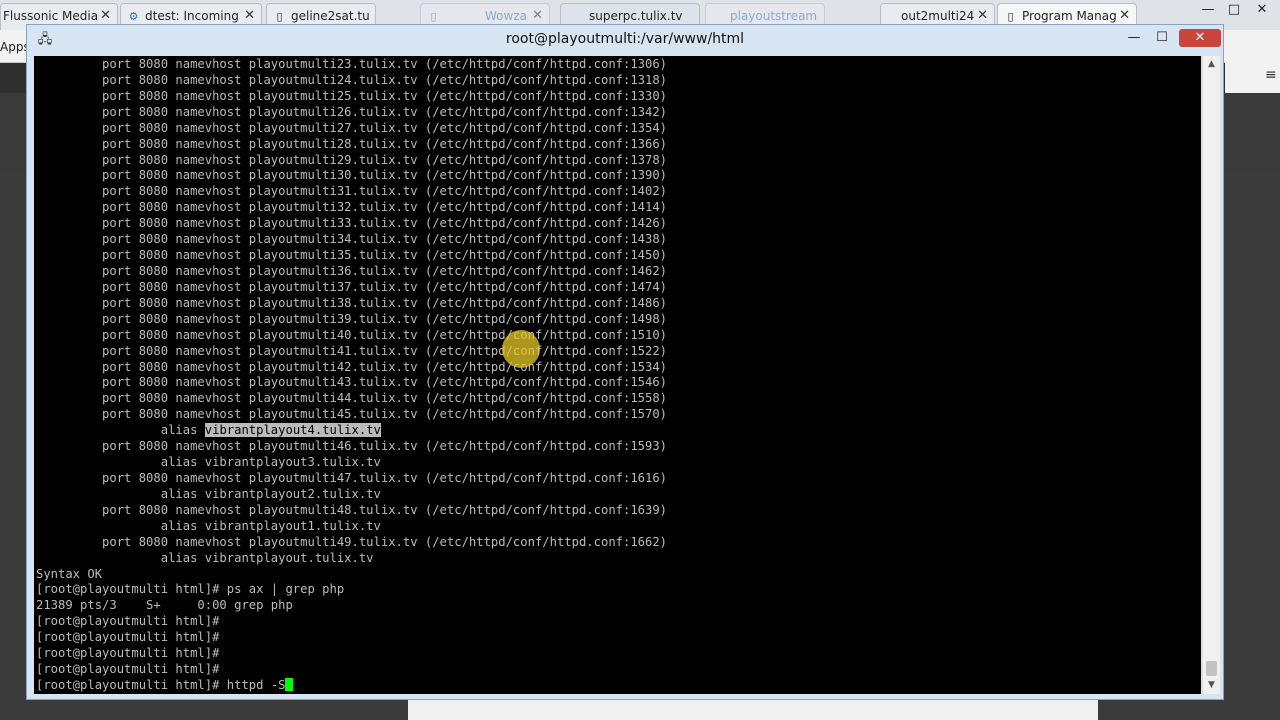 The width and height of the screenshot is (1280, 720). What do you see at coordinates (774, 16) in the screenshot?
I see `tab-label: playoutstream` at bounding box center [774, 16].